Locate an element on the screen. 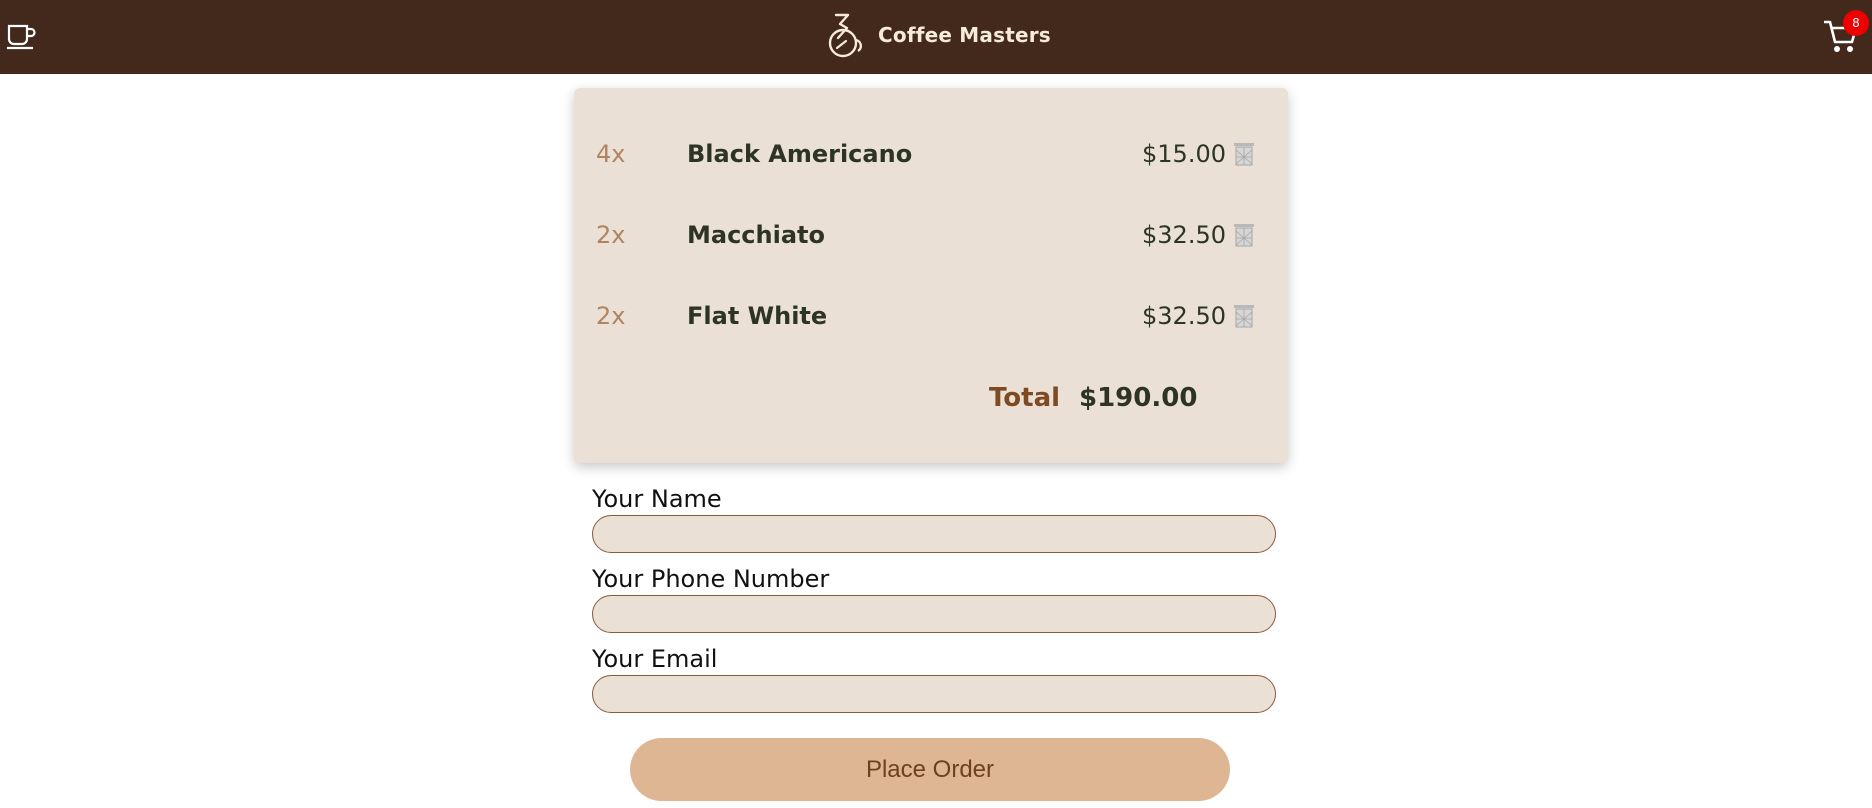 This screenshot has height=808, width=1872. email-input is located at coordinates (934, 694).